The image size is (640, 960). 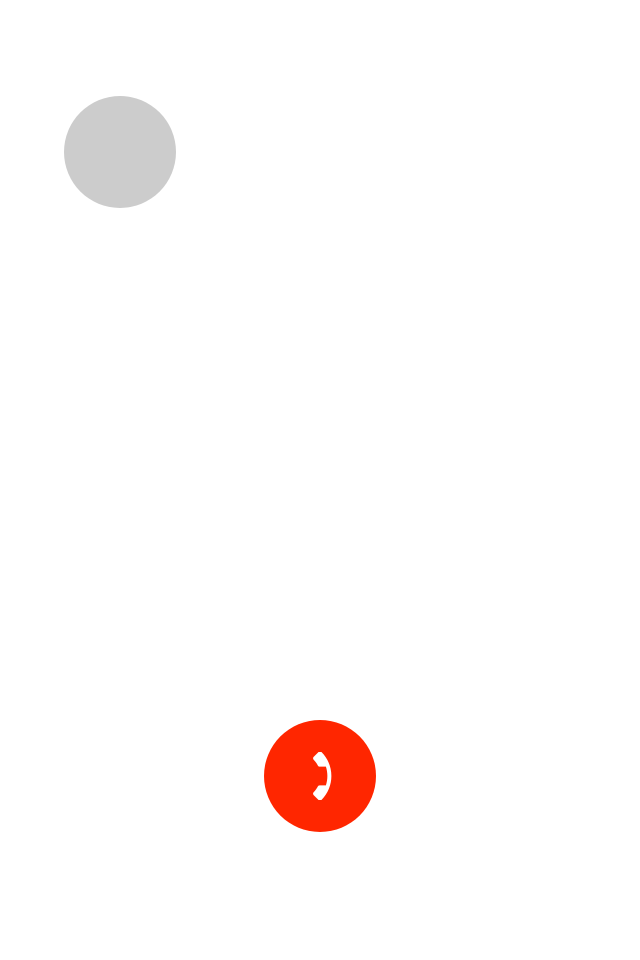 What do you see at coordinates (120, 152) in the screenshot?
I see `avatar` at bounding box center [120, 152].